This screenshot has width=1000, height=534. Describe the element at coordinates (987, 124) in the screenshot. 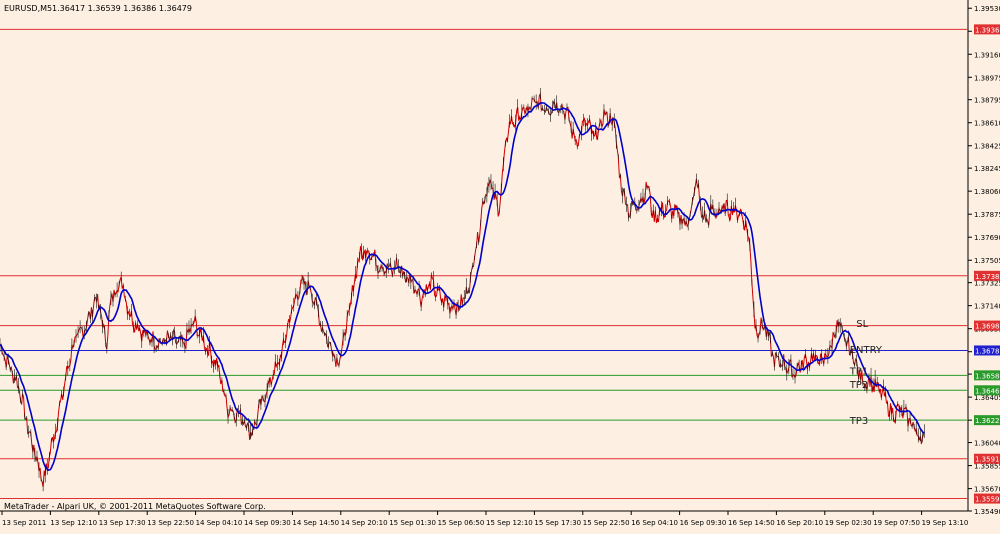

I see `y-tick-label: 1.38610` at that location.